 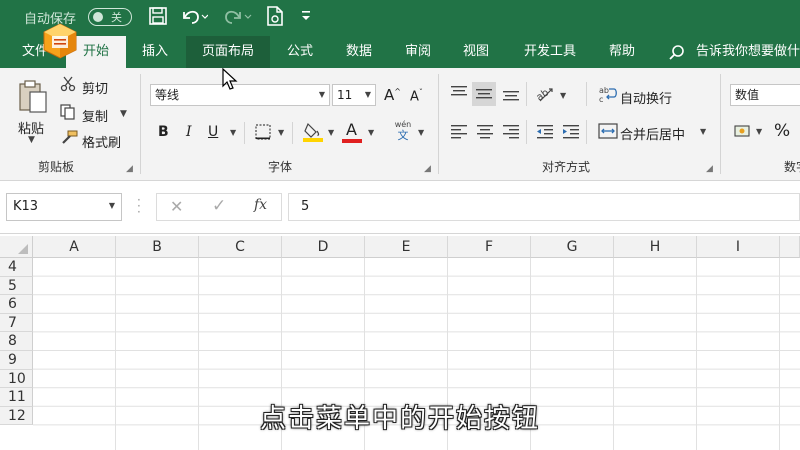 I want to click on bold-button: B, so click(x=163, y=132).